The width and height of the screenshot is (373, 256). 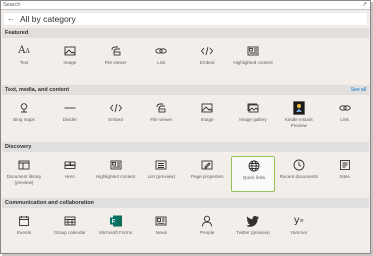 What do you see at coordinates (364, 5) in the screenshot?
I see `expand-icon: ↗` at bounding box center [364, 5].